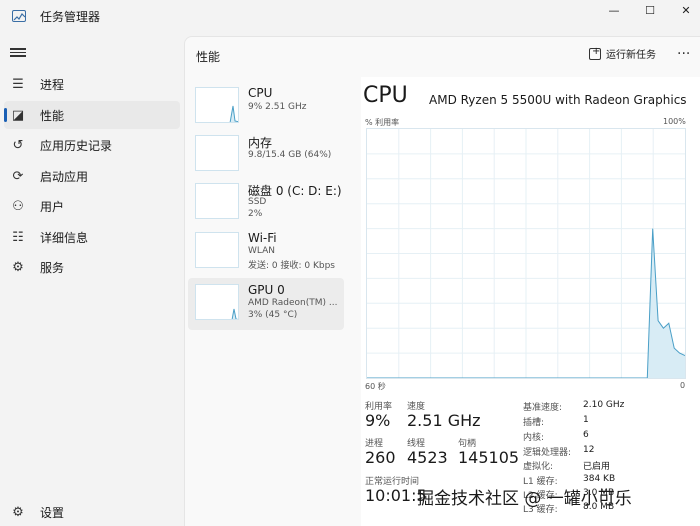  I want to click on device-item-memory: 内存 9.8/15.4 GB (64%), so click(266, 155).